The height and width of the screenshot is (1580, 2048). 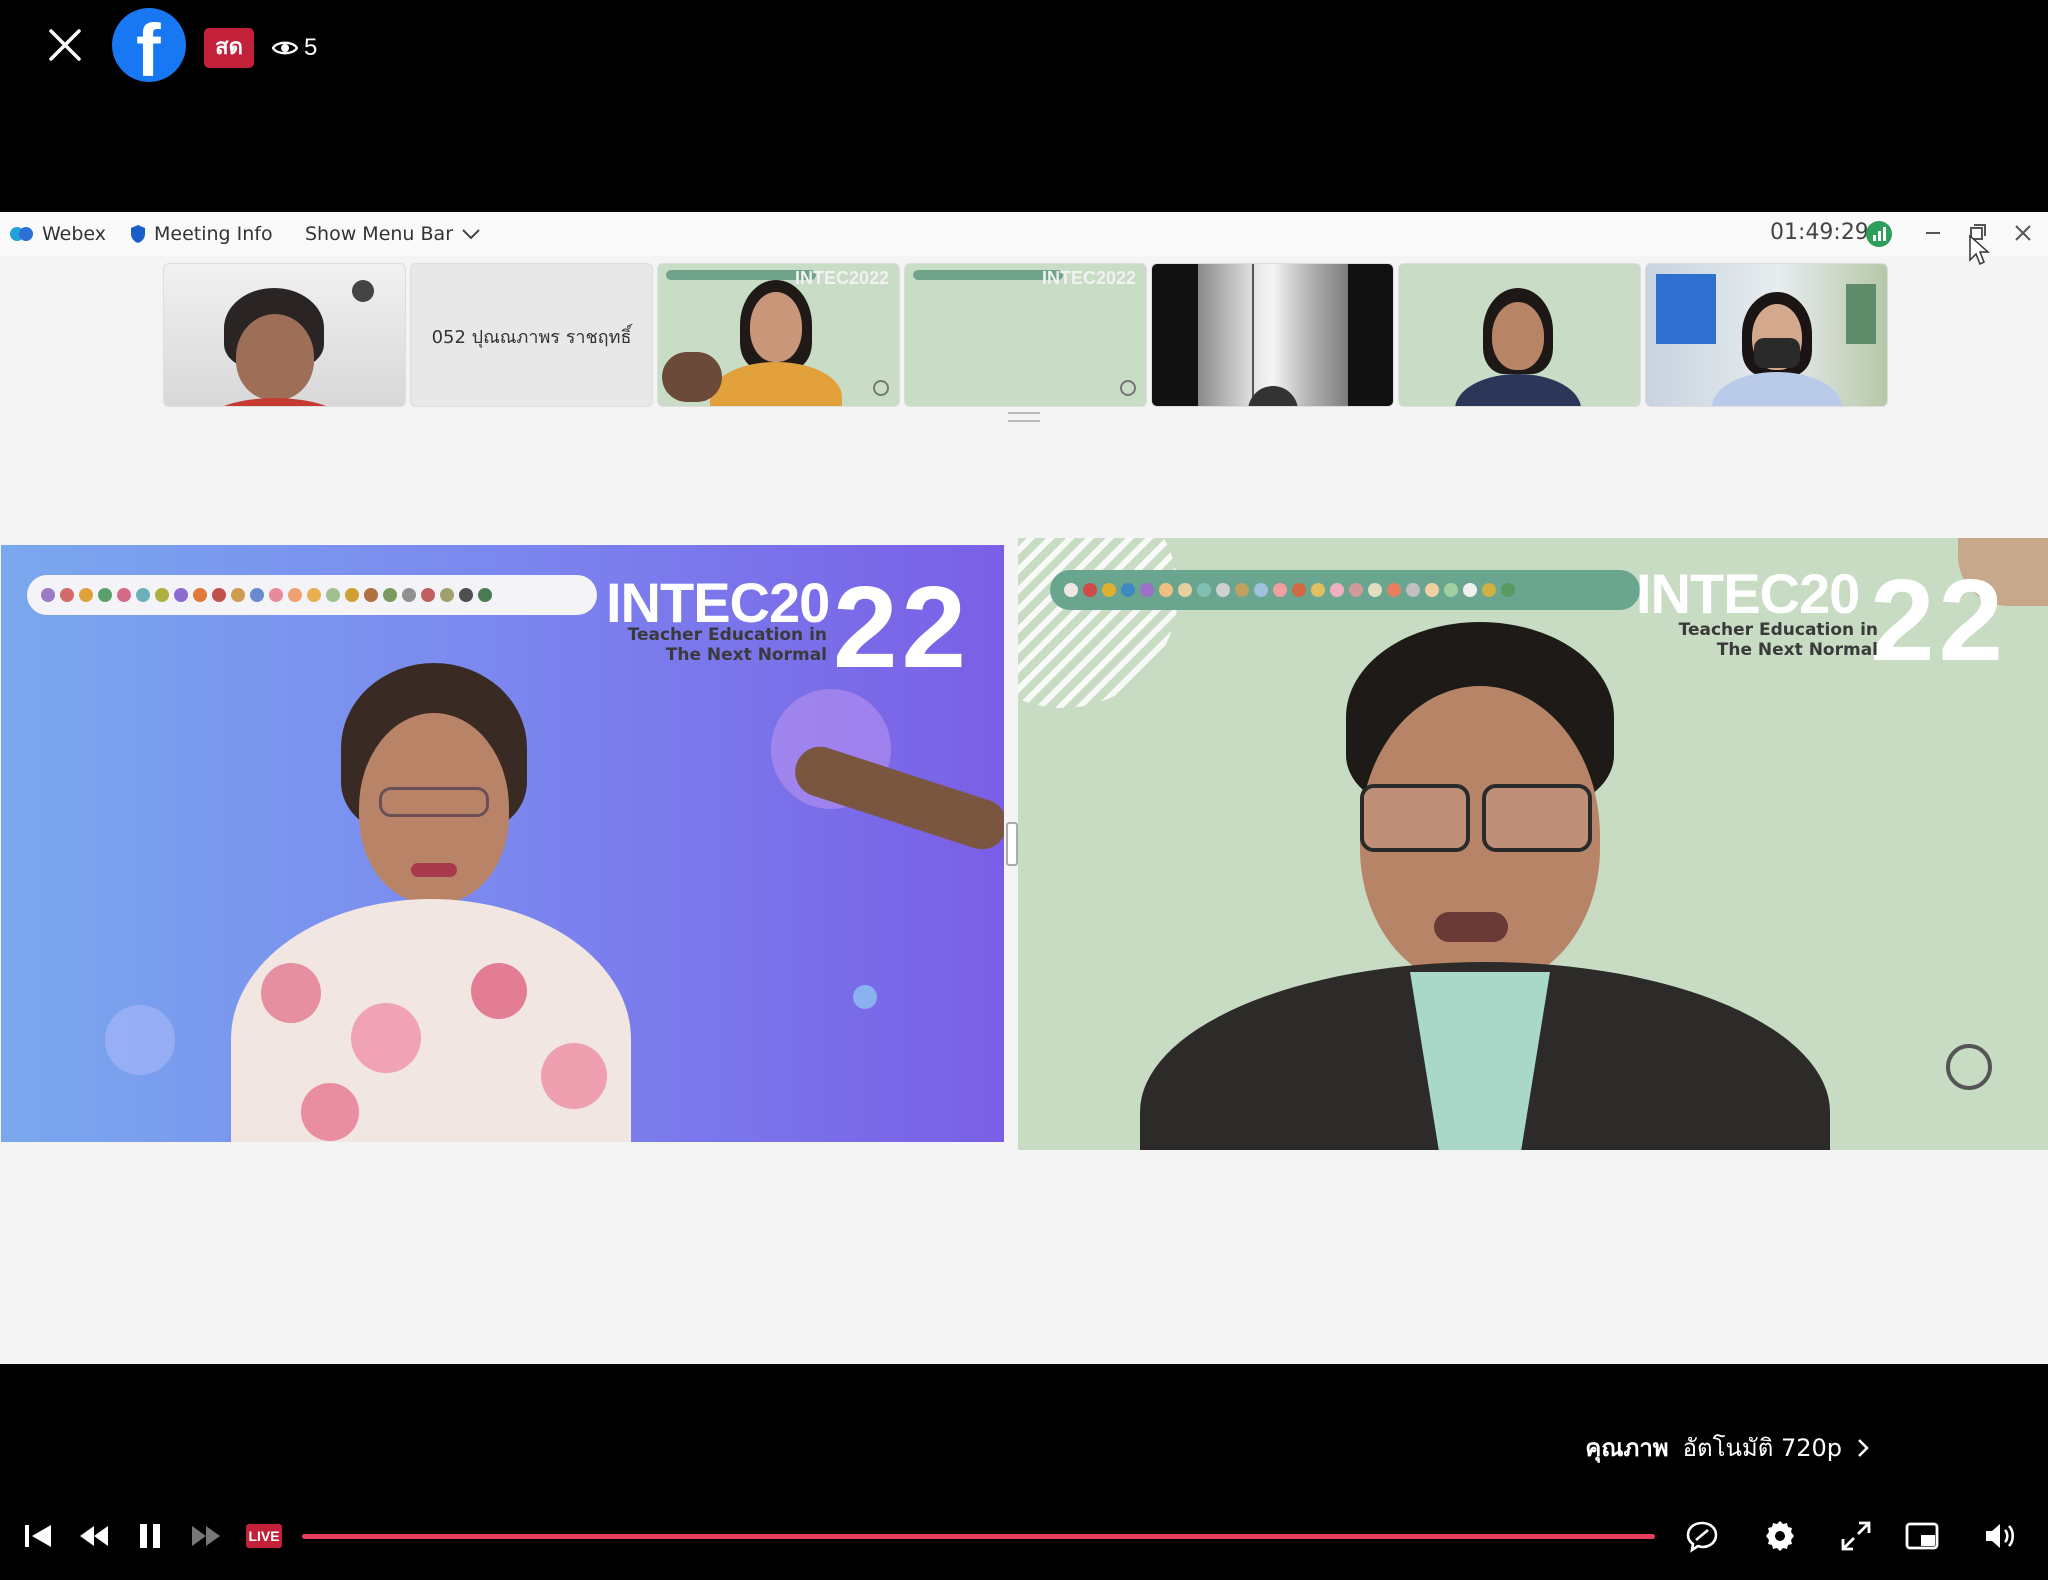 I want to click on fullscreen-icon, so click(x=1856, y=1536).